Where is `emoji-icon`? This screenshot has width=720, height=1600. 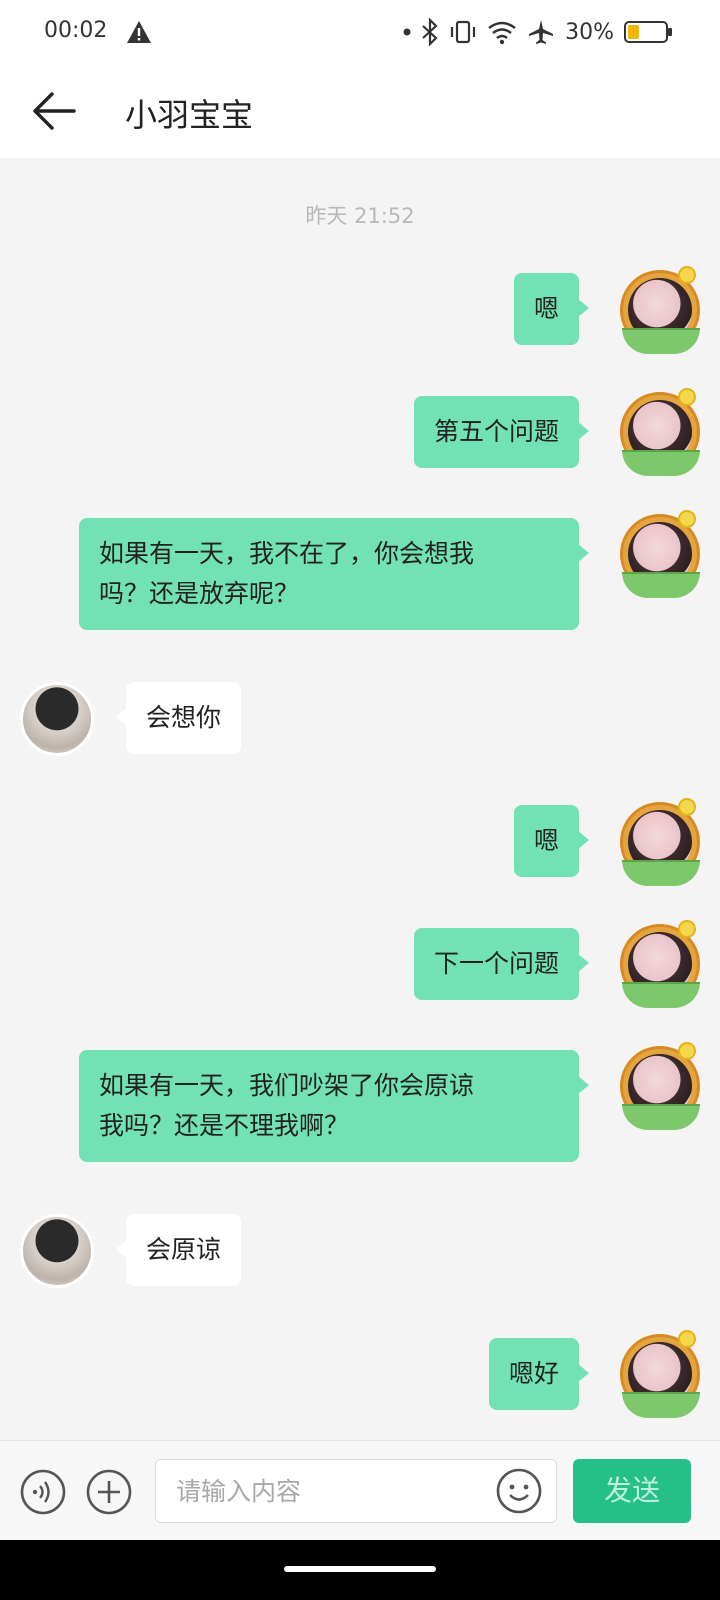 emoji-icon is located at coordinates (519, 1491).